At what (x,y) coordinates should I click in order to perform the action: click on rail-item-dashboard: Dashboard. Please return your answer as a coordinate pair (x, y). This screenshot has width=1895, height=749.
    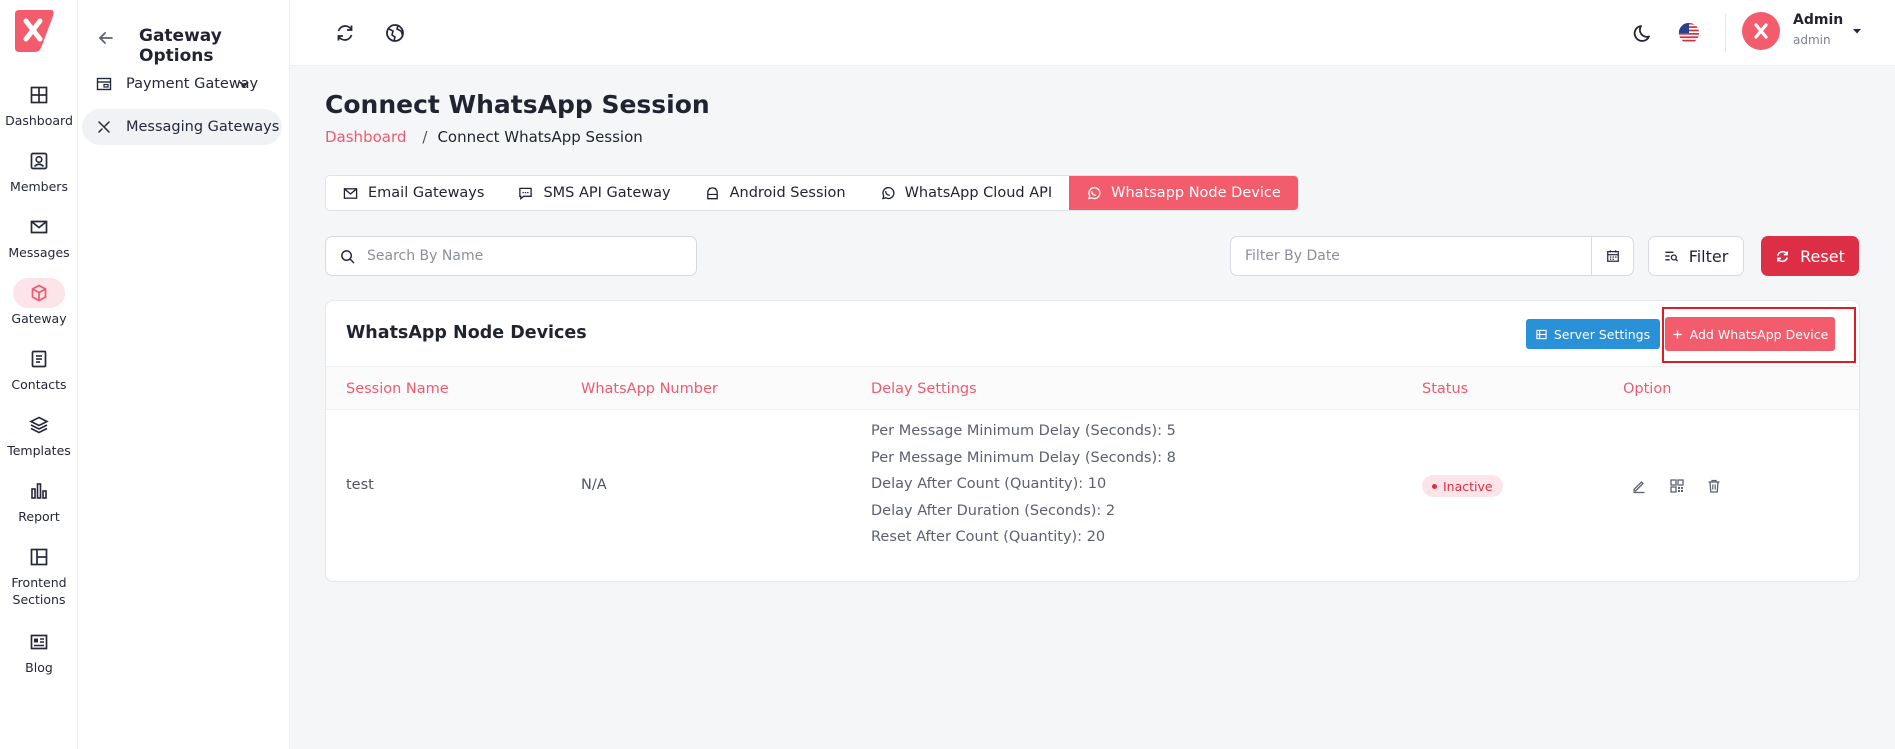
    Looking at the image, I should click on (39, 104).